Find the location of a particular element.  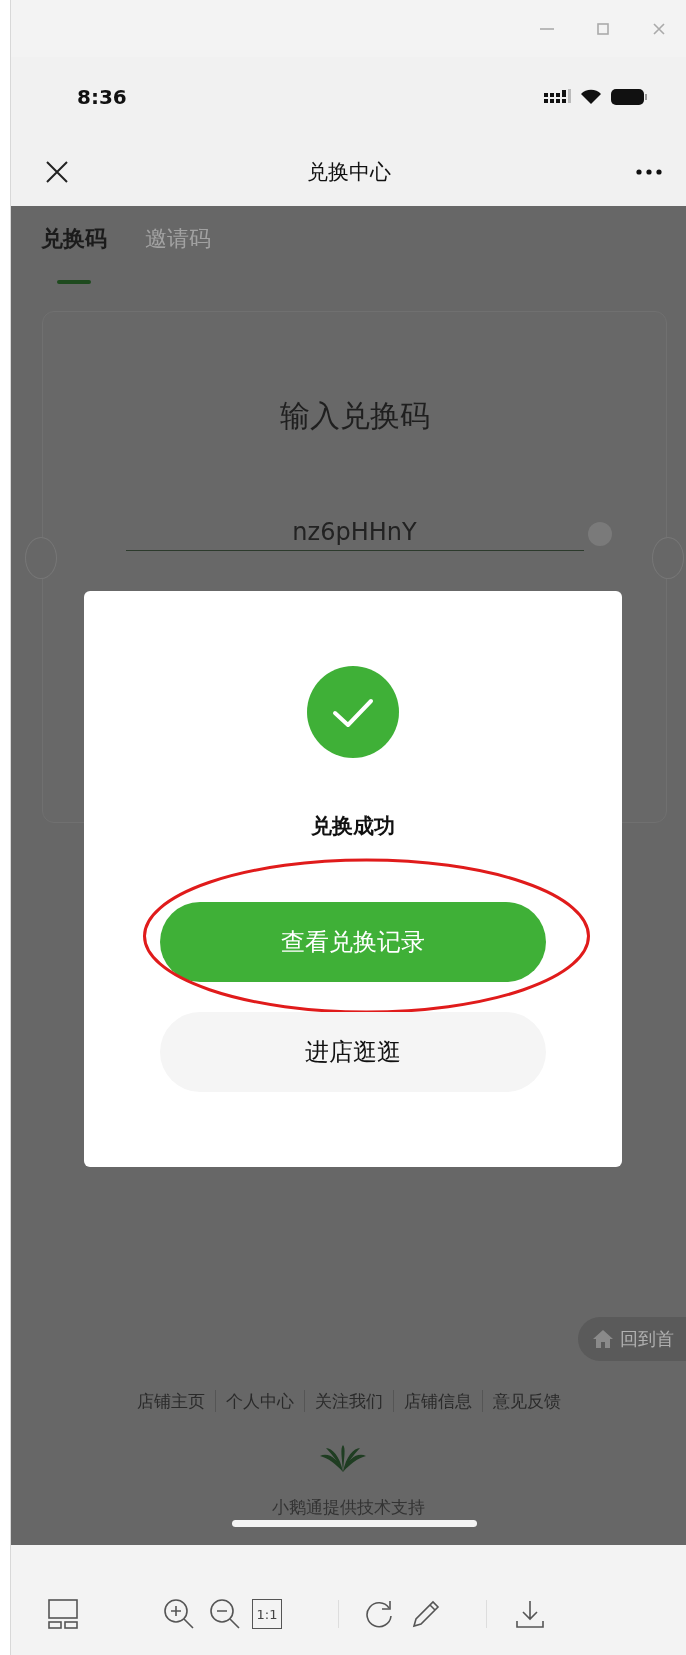

actual-size-button: 1:1 is located at coordinates (267, 1614).